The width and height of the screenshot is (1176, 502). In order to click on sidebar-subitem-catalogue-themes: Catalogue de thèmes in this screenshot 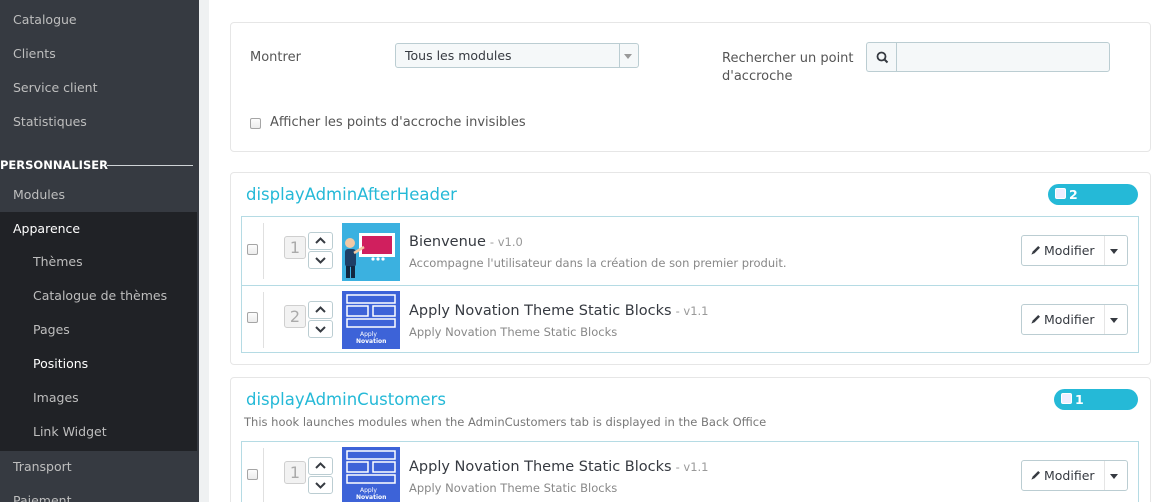, I will do `click(98, 296)`.